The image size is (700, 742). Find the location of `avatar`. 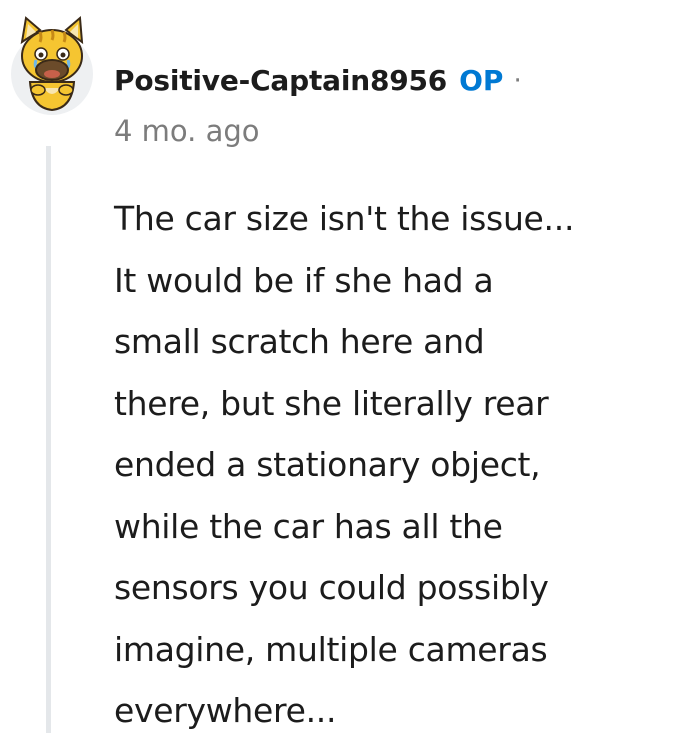

avatar is located at coordinates (52, 64).